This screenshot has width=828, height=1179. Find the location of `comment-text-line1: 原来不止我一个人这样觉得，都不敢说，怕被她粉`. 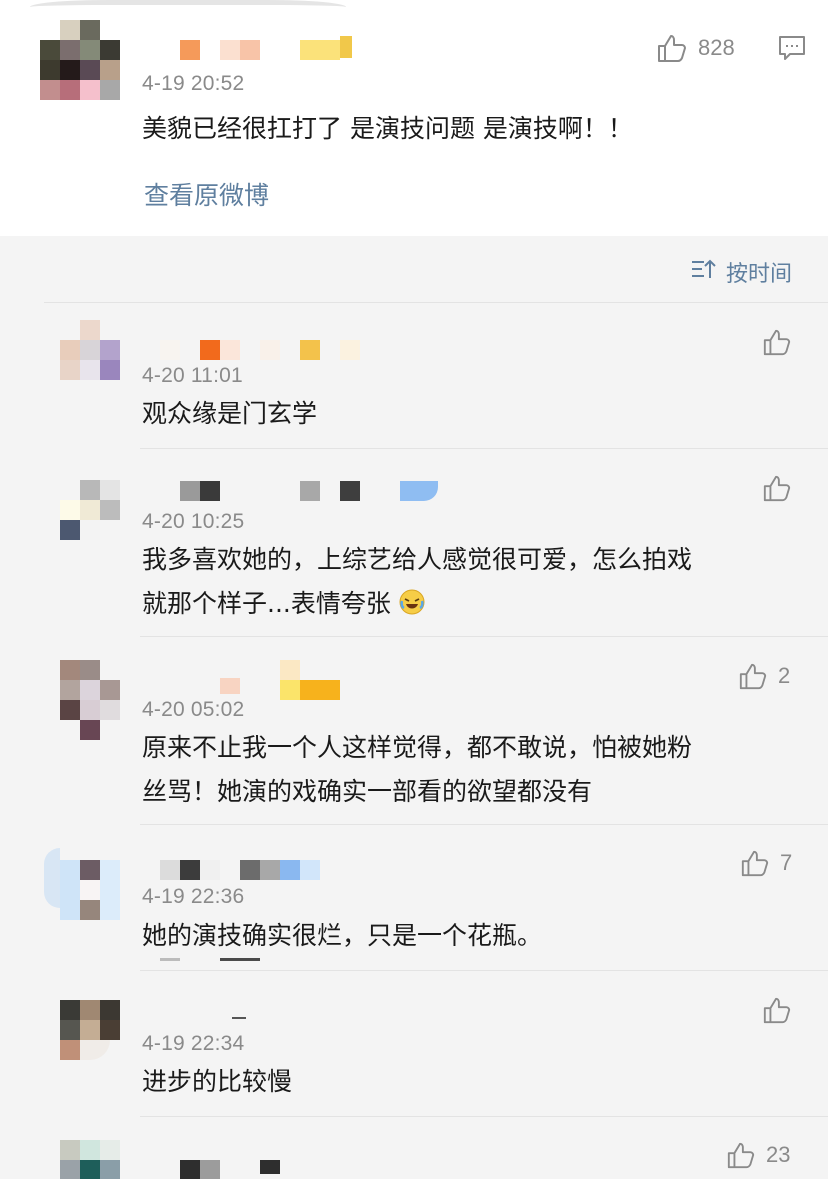

comment-text-line1: 原来不止我一个人这样觉得，都不敢说，怕被她粉 is located at coordinates (417, 747).